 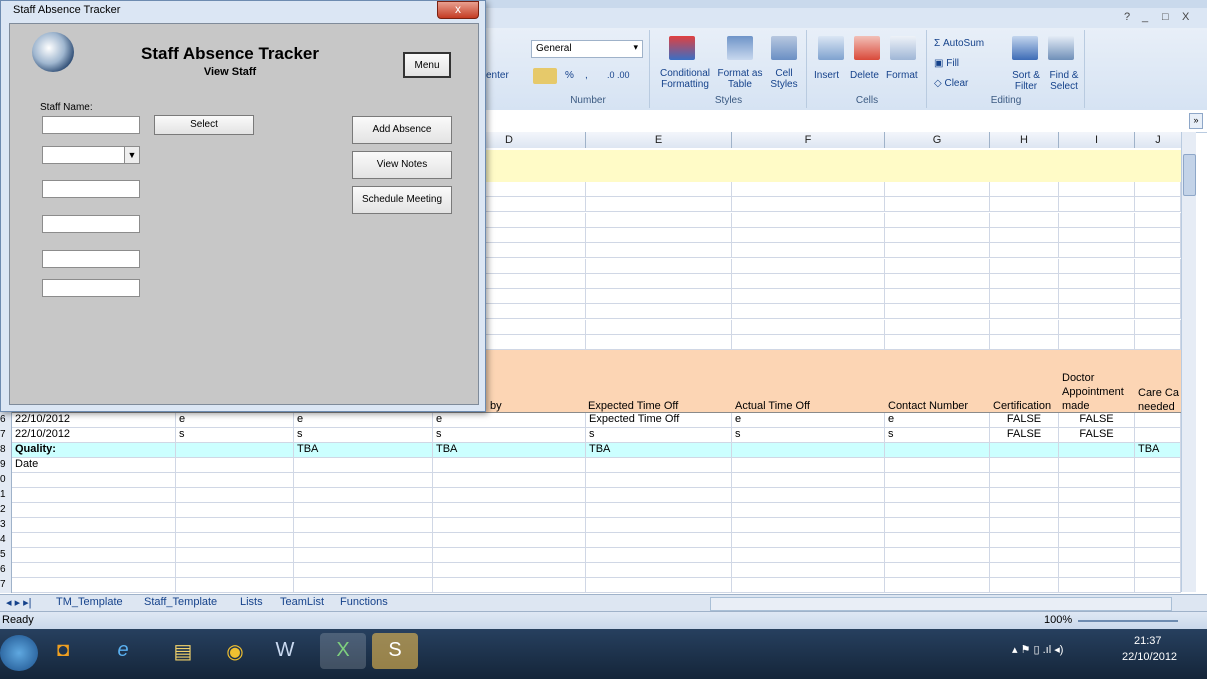 What do you see at coordinates (1185, 17) in the screenshot?
I see `close-icon: X` at bounding box center [1185, 17].